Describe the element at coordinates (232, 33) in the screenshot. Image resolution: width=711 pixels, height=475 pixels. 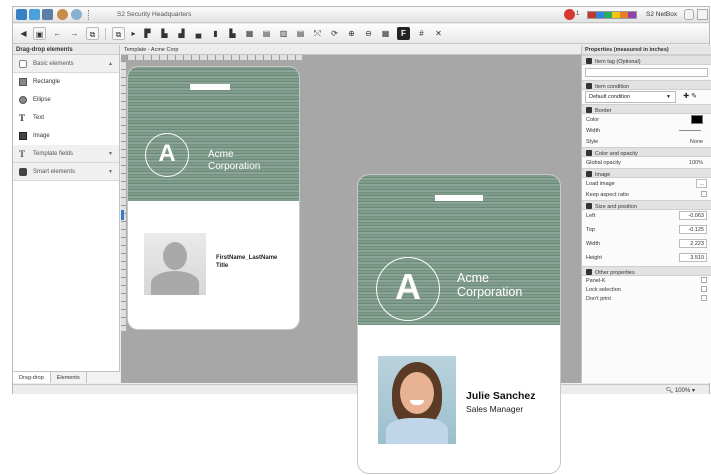
I see `align-middle-icon: ▙` at that location.